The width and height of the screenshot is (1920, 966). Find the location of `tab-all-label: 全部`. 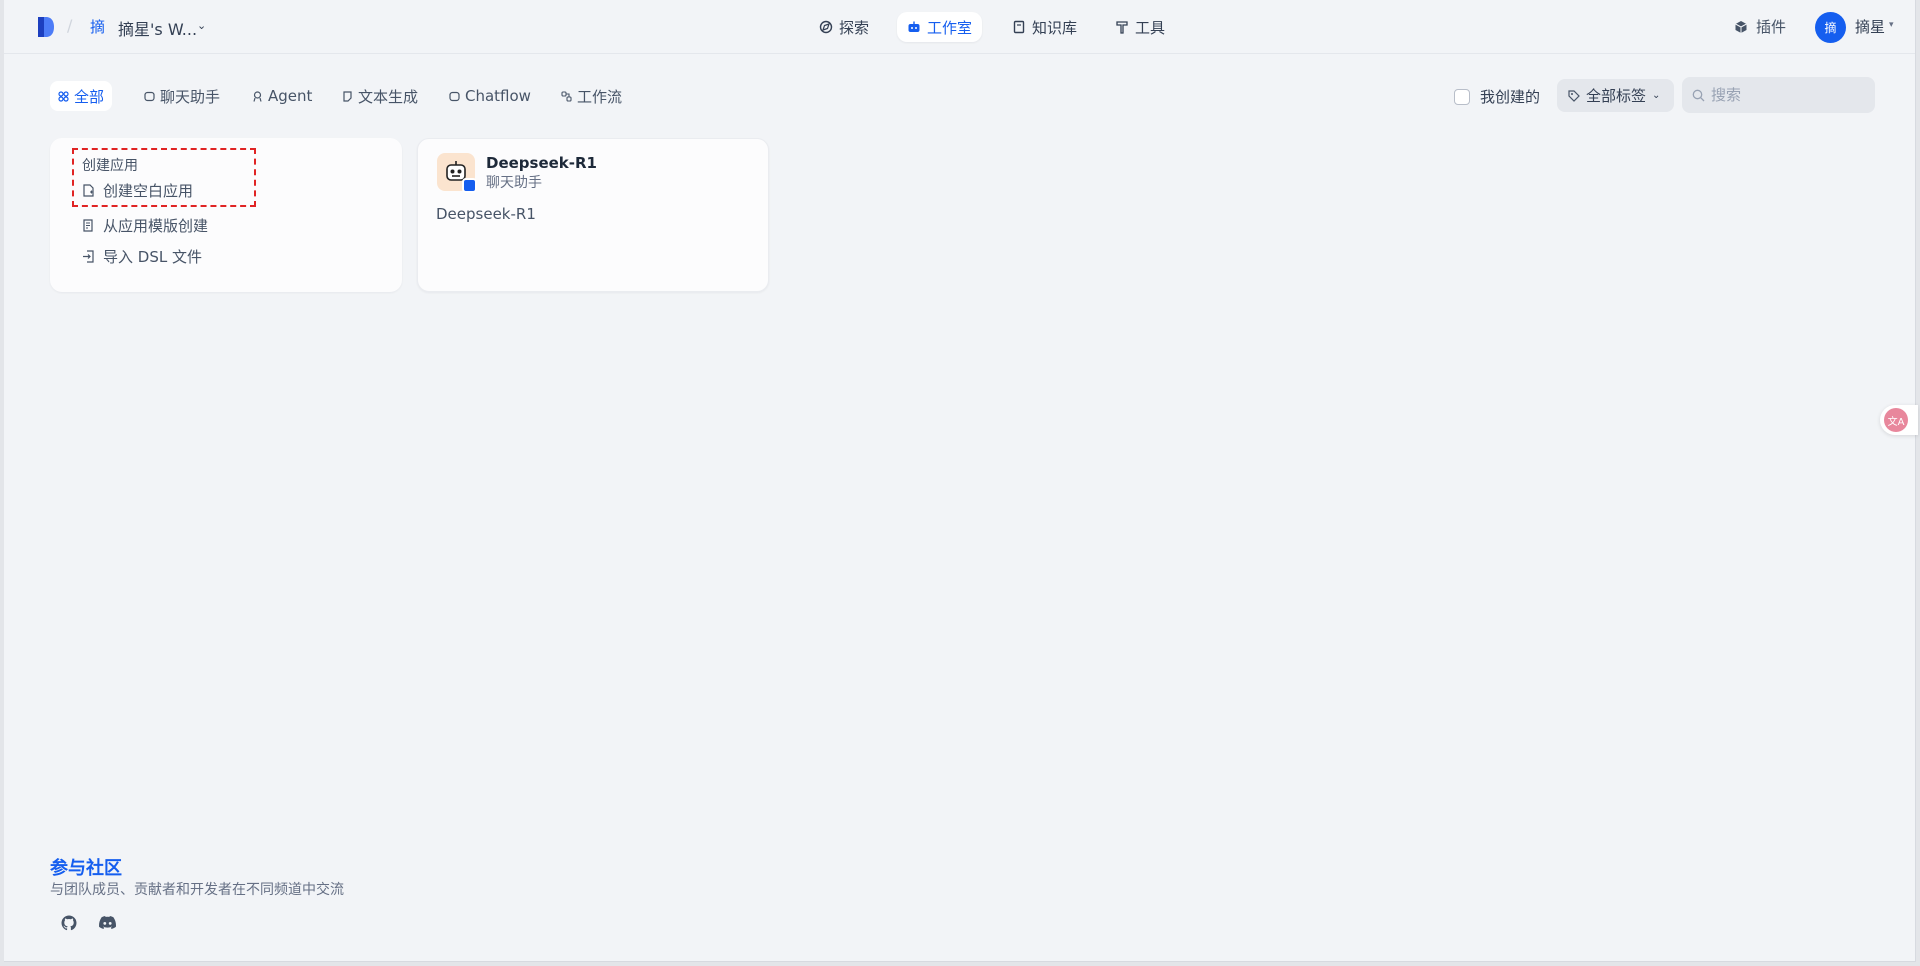

tab-all-label: 全部 is located at coordinates (89, 96).